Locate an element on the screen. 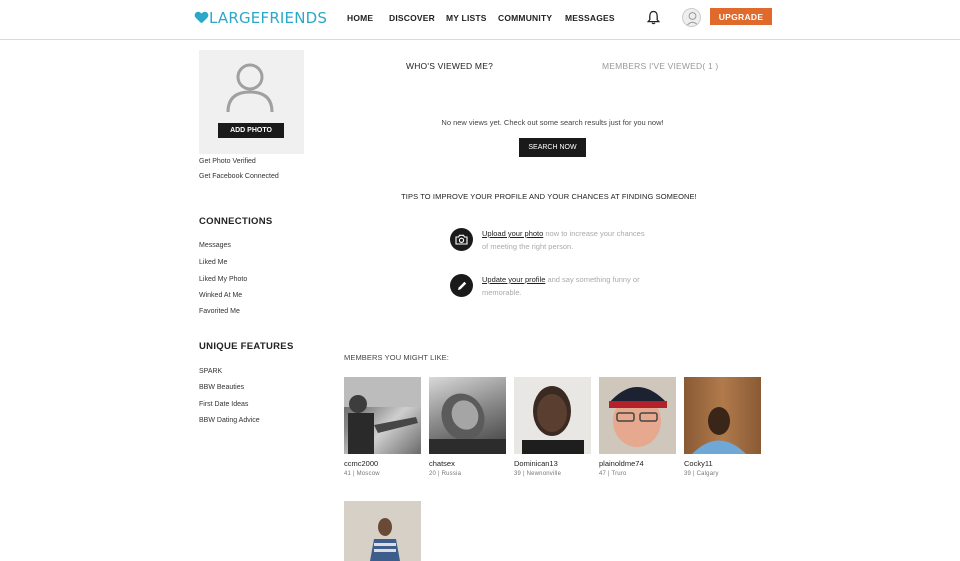 This screenshot has height=561, width=960. sidebar-item-bbw-dating-advice: BBW Dating Advice is located at coordinates (229, 420).